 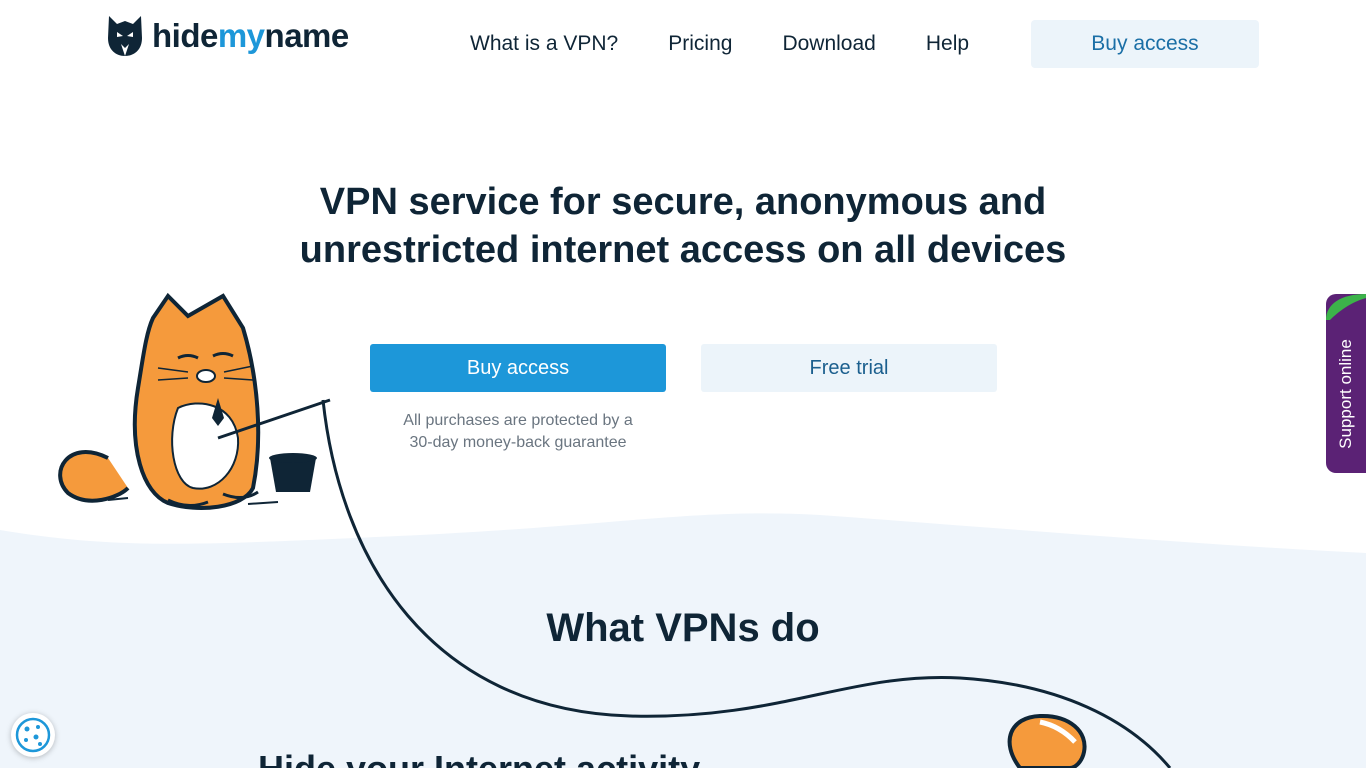 I want to click on support-online-label: Support online, so click(x=1345, y=394).